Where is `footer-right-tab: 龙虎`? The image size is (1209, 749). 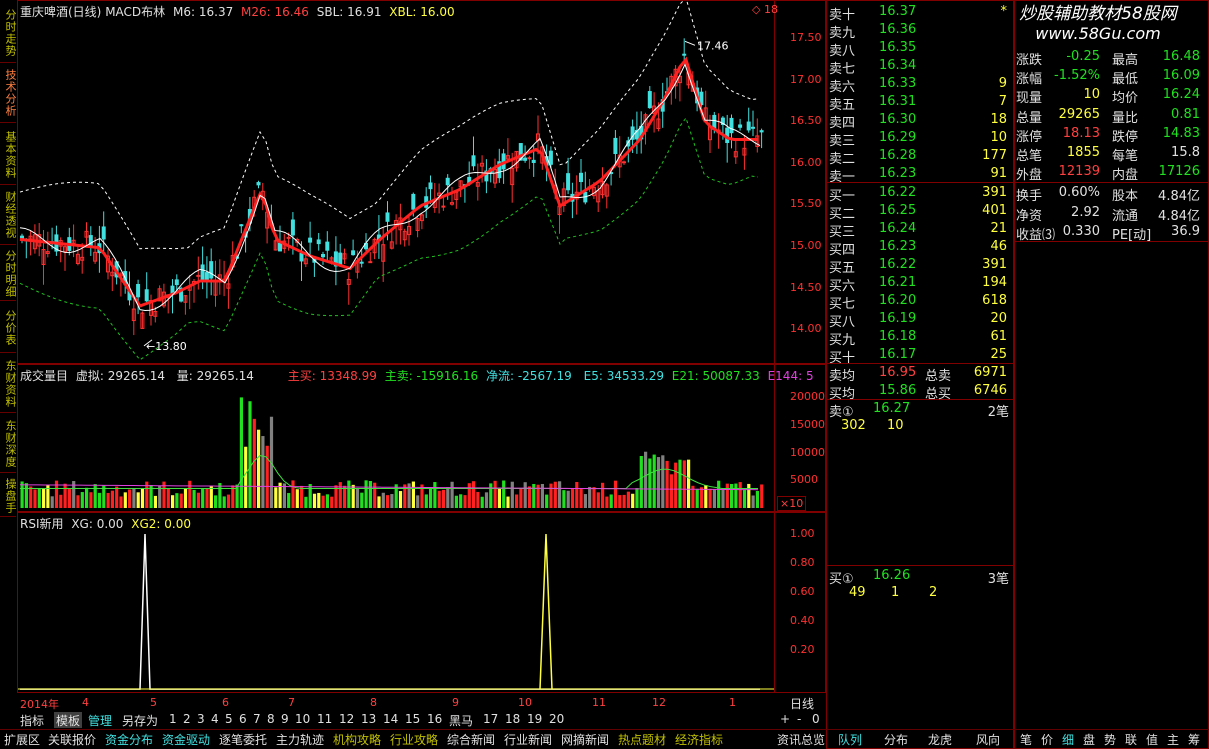
footer-right-tab: 龙虎 is located at coordinates (940, 739).